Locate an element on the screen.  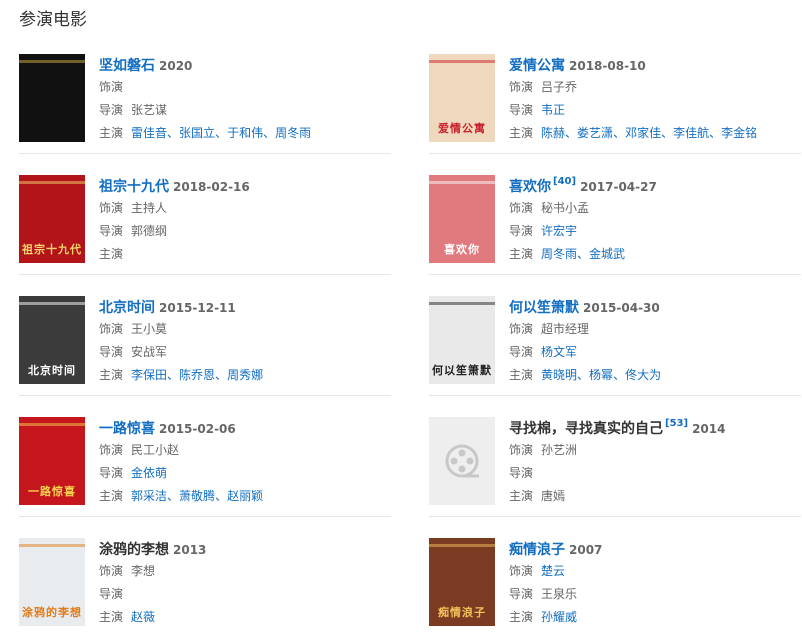
director-row: 导演 张艺谋 is located at coordinates (244, 110).